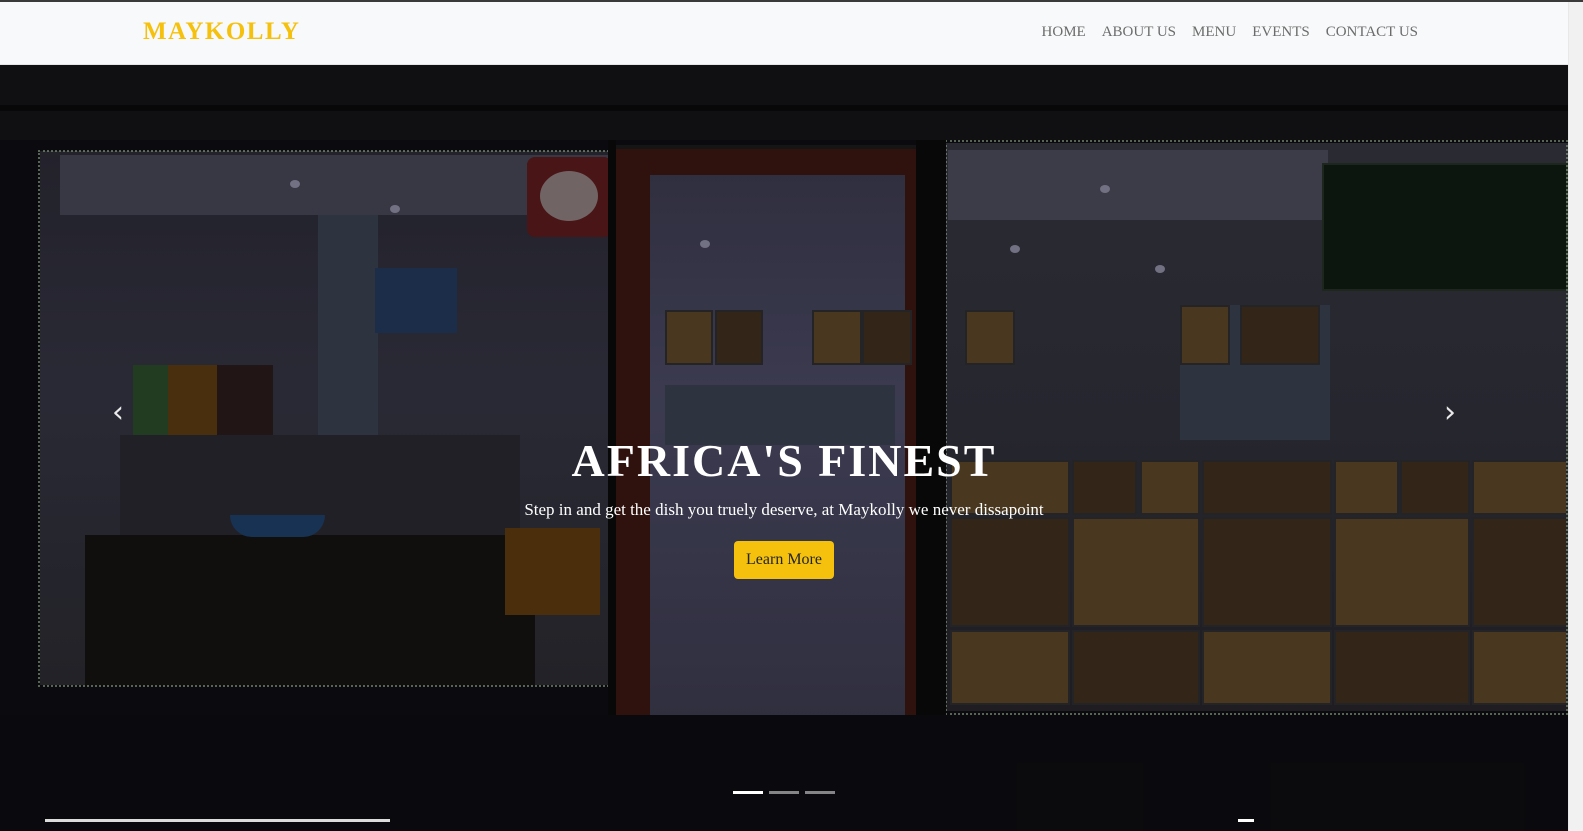 The width and height of the screenshot is (1583, 831). I want to click on learn-more-button: Learn More, so click(784, 560).